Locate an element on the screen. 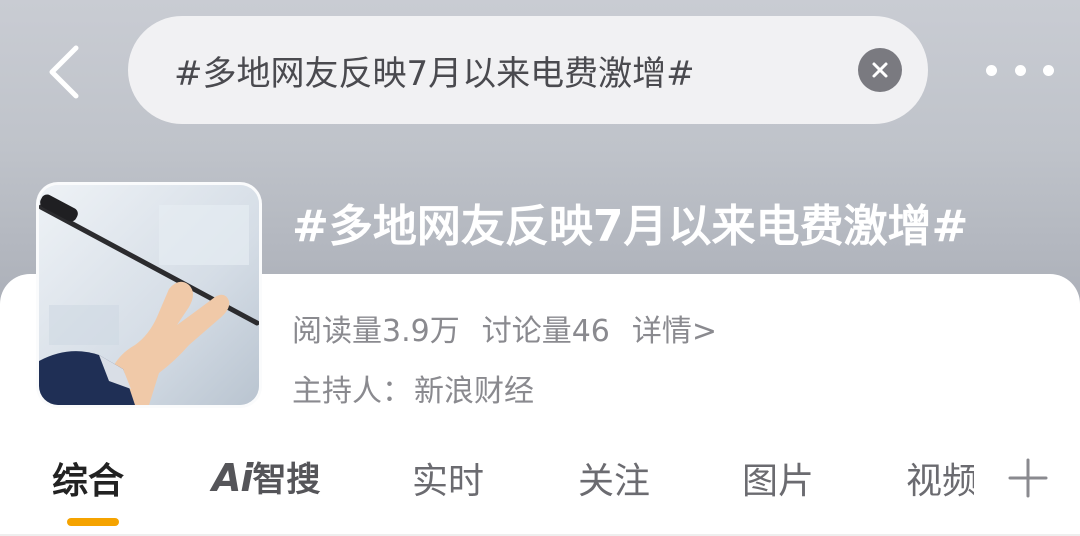 The width and height of the screenshot is (1080, 536). topic-host: 主持人： 新浪财经 is located at coordinates (413, 388).